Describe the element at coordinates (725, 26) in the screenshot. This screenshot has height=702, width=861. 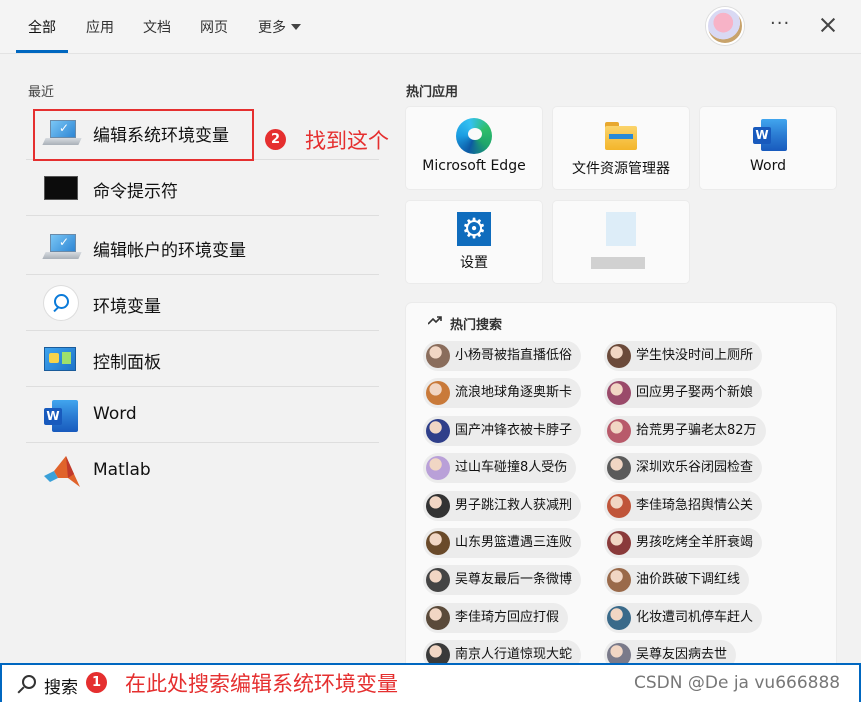
I see `avatar` at that location.